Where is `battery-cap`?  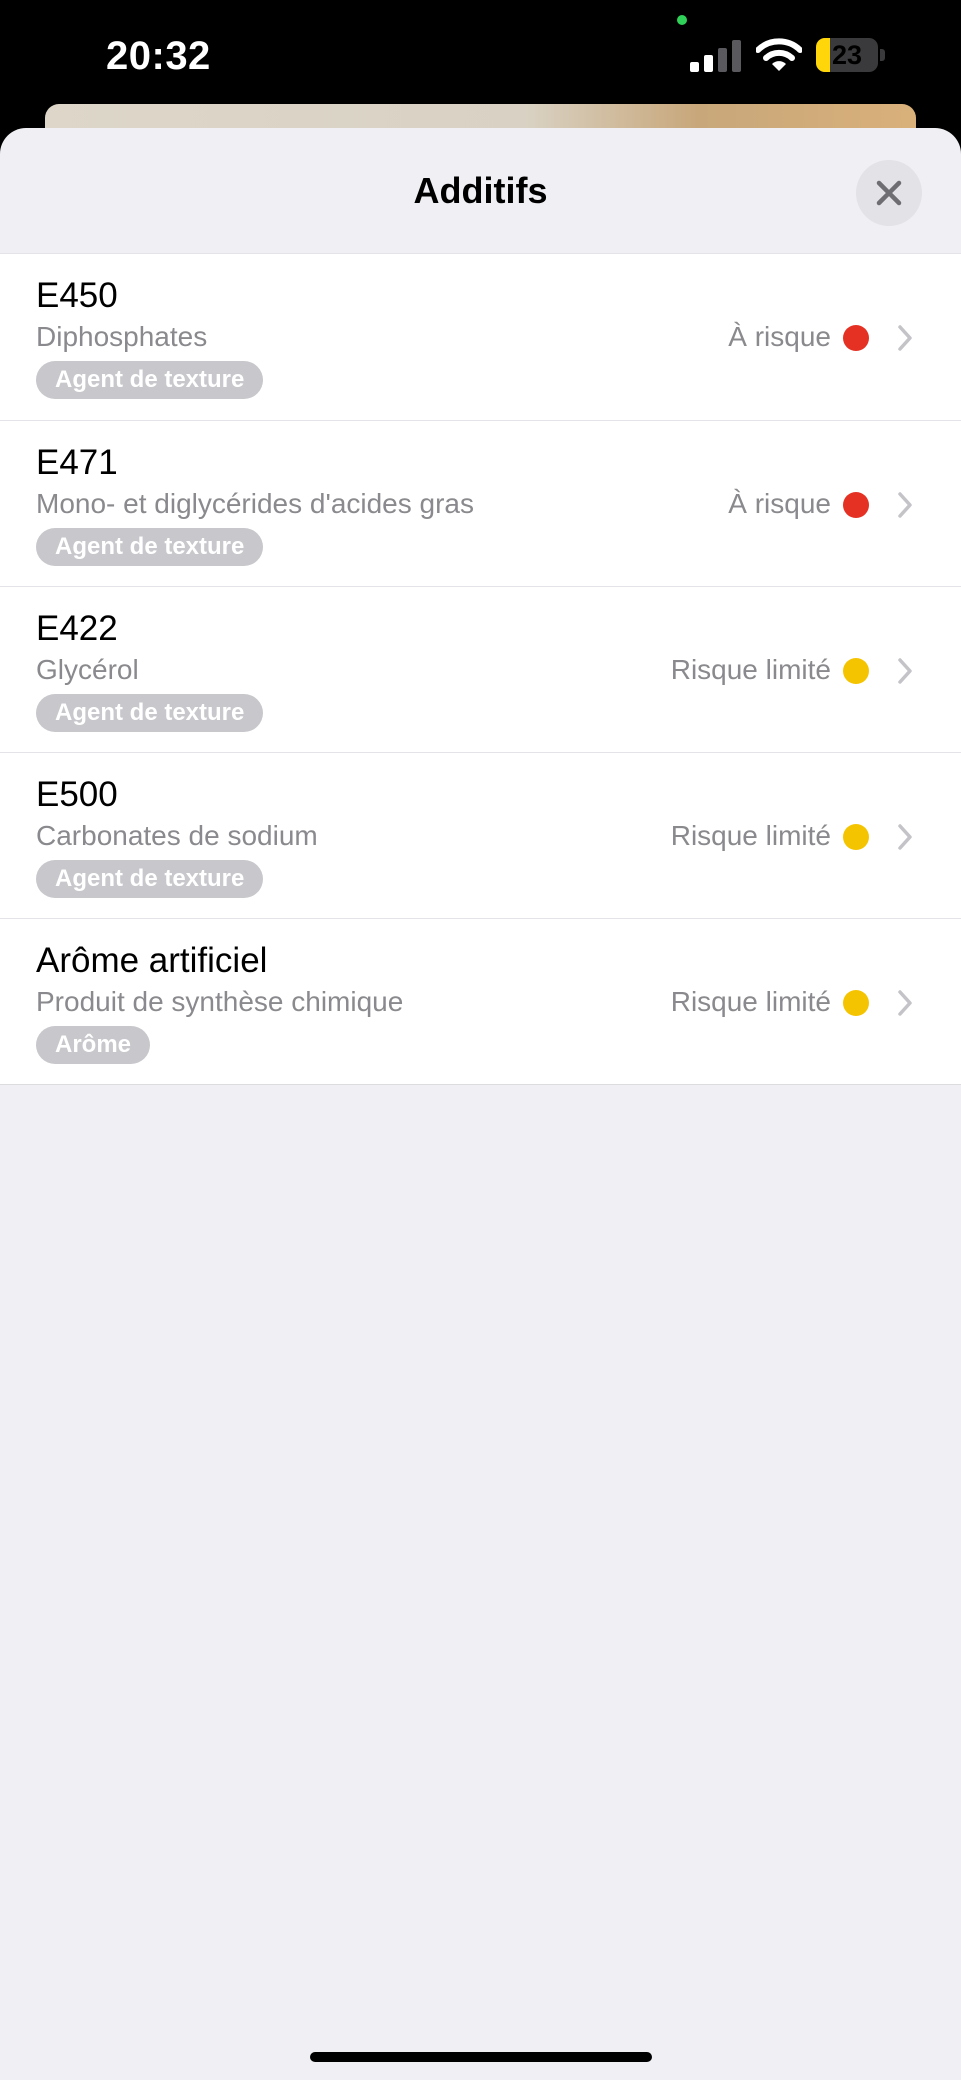 battery-cap is located at coordinates (882, 55).